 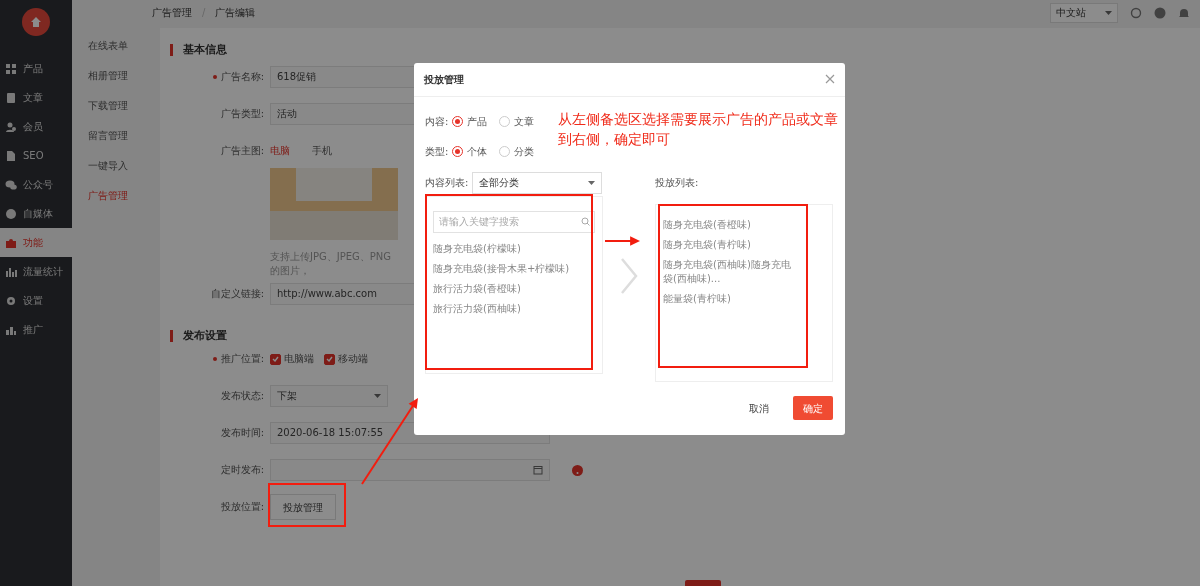 I want to click on file-icon, so click(x=11, y=155).